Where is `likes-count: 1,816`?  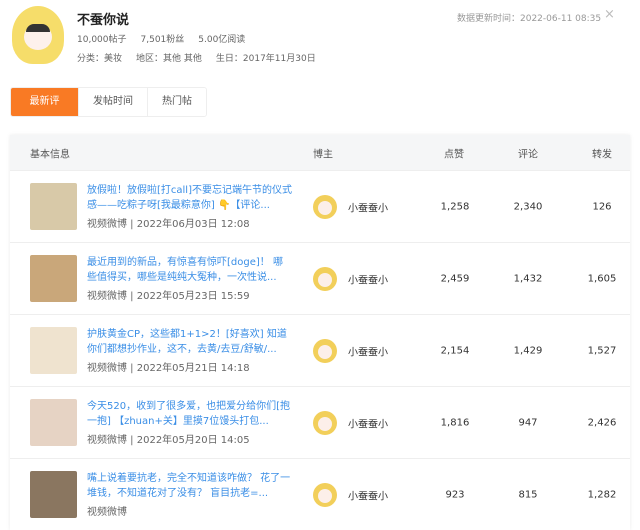 likes-count: 1,816 is located at coordinates (455, 422).